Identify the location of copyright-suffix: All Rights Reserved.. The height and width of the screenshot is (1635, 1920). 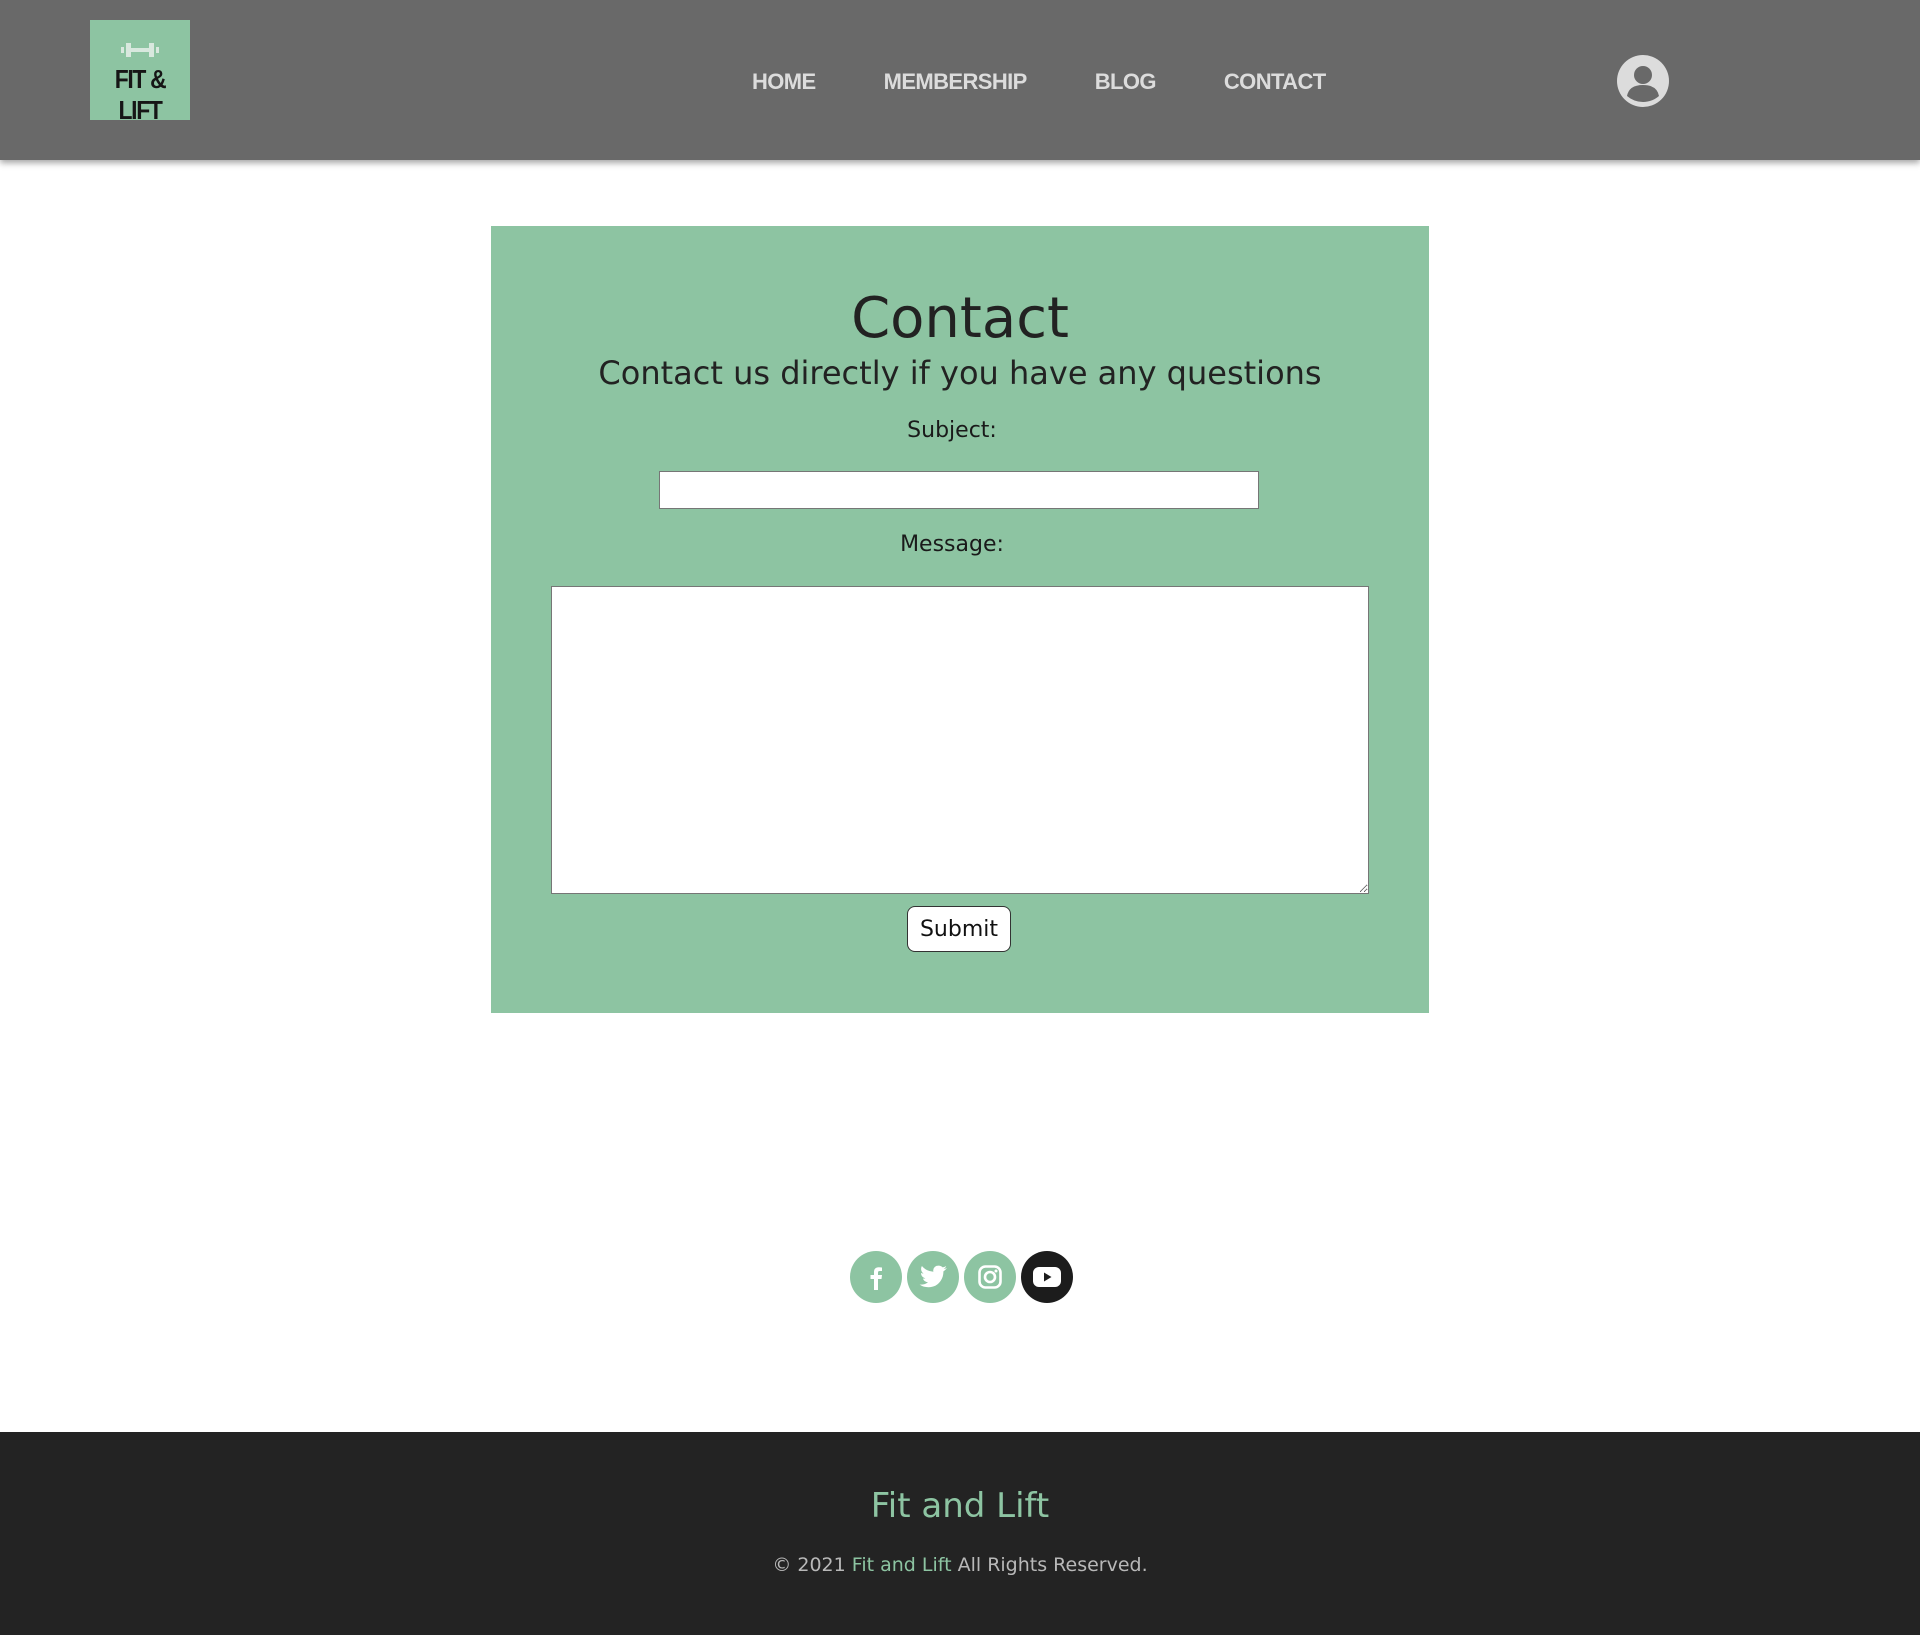
(1052, 1565).